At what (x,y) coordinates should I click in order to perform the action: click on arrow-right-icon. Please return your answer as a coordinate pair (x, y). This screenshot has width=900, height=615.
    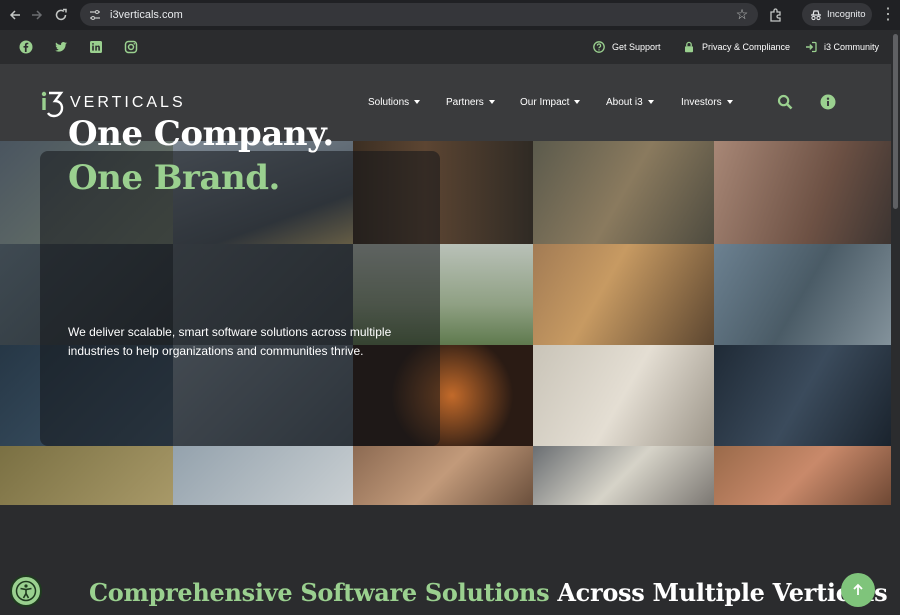
    Looking at the image, I should click on (37, 15).